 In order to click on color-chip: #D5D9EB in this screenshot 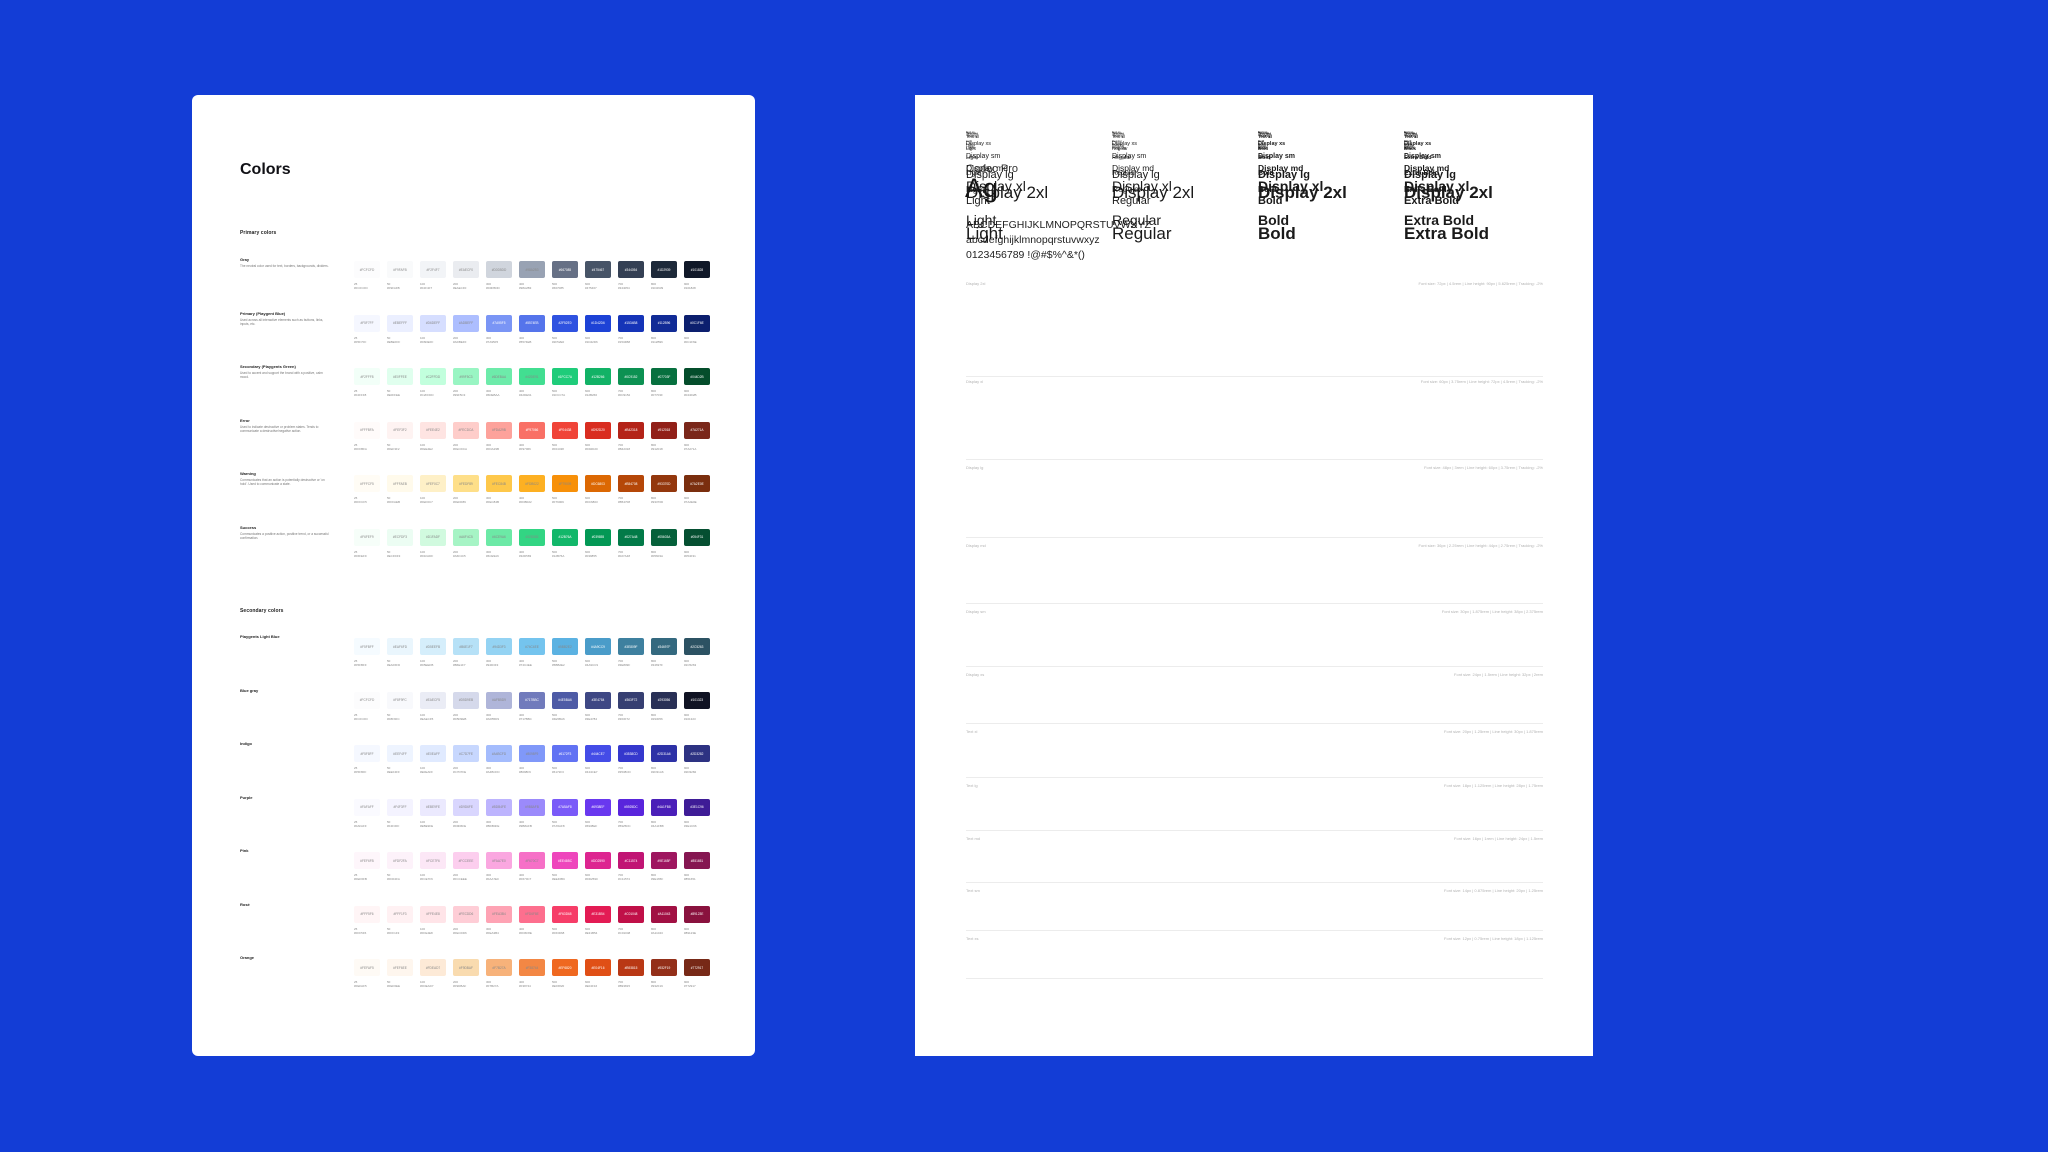, I will do `click(466, 700)`.